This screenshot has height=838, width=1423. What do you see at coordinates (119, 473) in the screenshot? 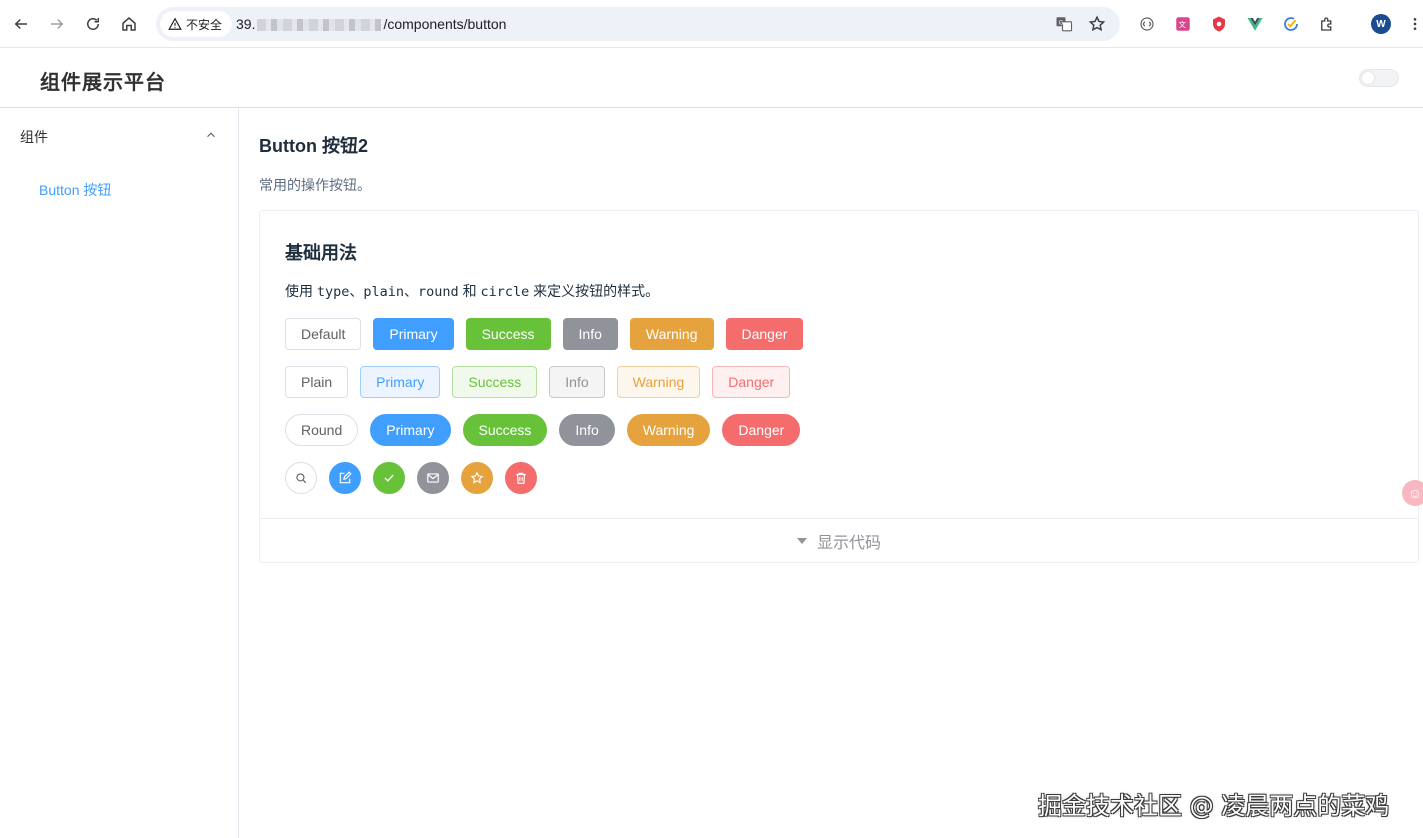
I see `sidebar: 组件 Button 按钮` at bounding box center [119, 473].